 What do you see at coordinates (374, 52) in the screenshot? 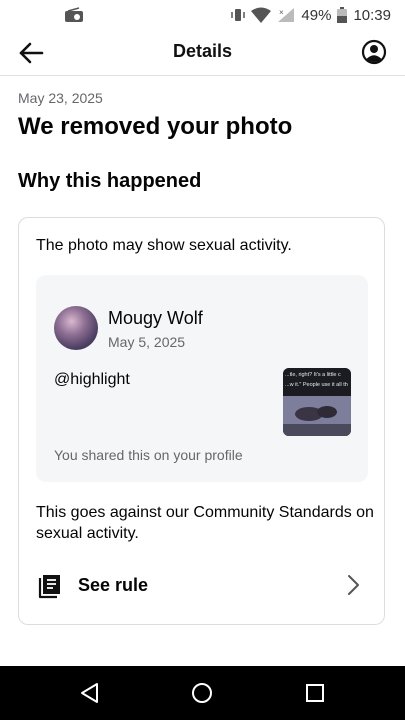
I see `account-circle-icon` at bounding box center [374, 52].